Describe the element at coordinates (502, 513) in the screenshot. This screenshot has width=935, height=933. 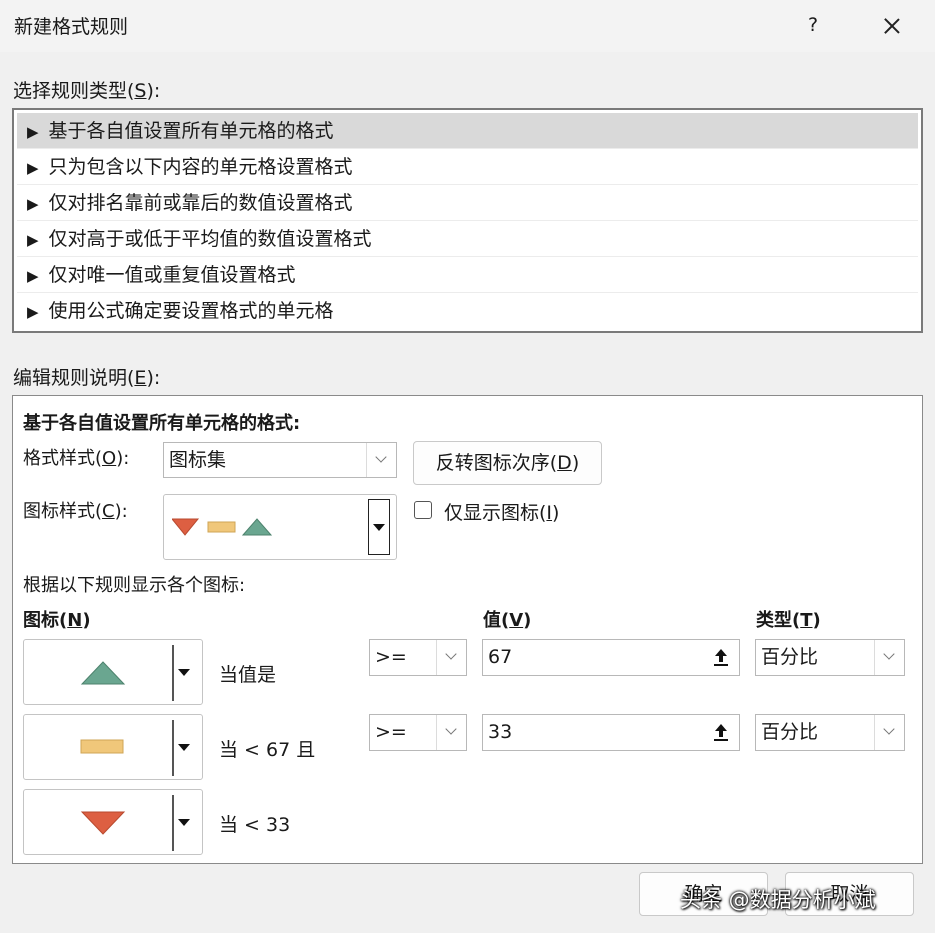
I see `show-icon-only-label: 仅显示图标(I)` at that location.